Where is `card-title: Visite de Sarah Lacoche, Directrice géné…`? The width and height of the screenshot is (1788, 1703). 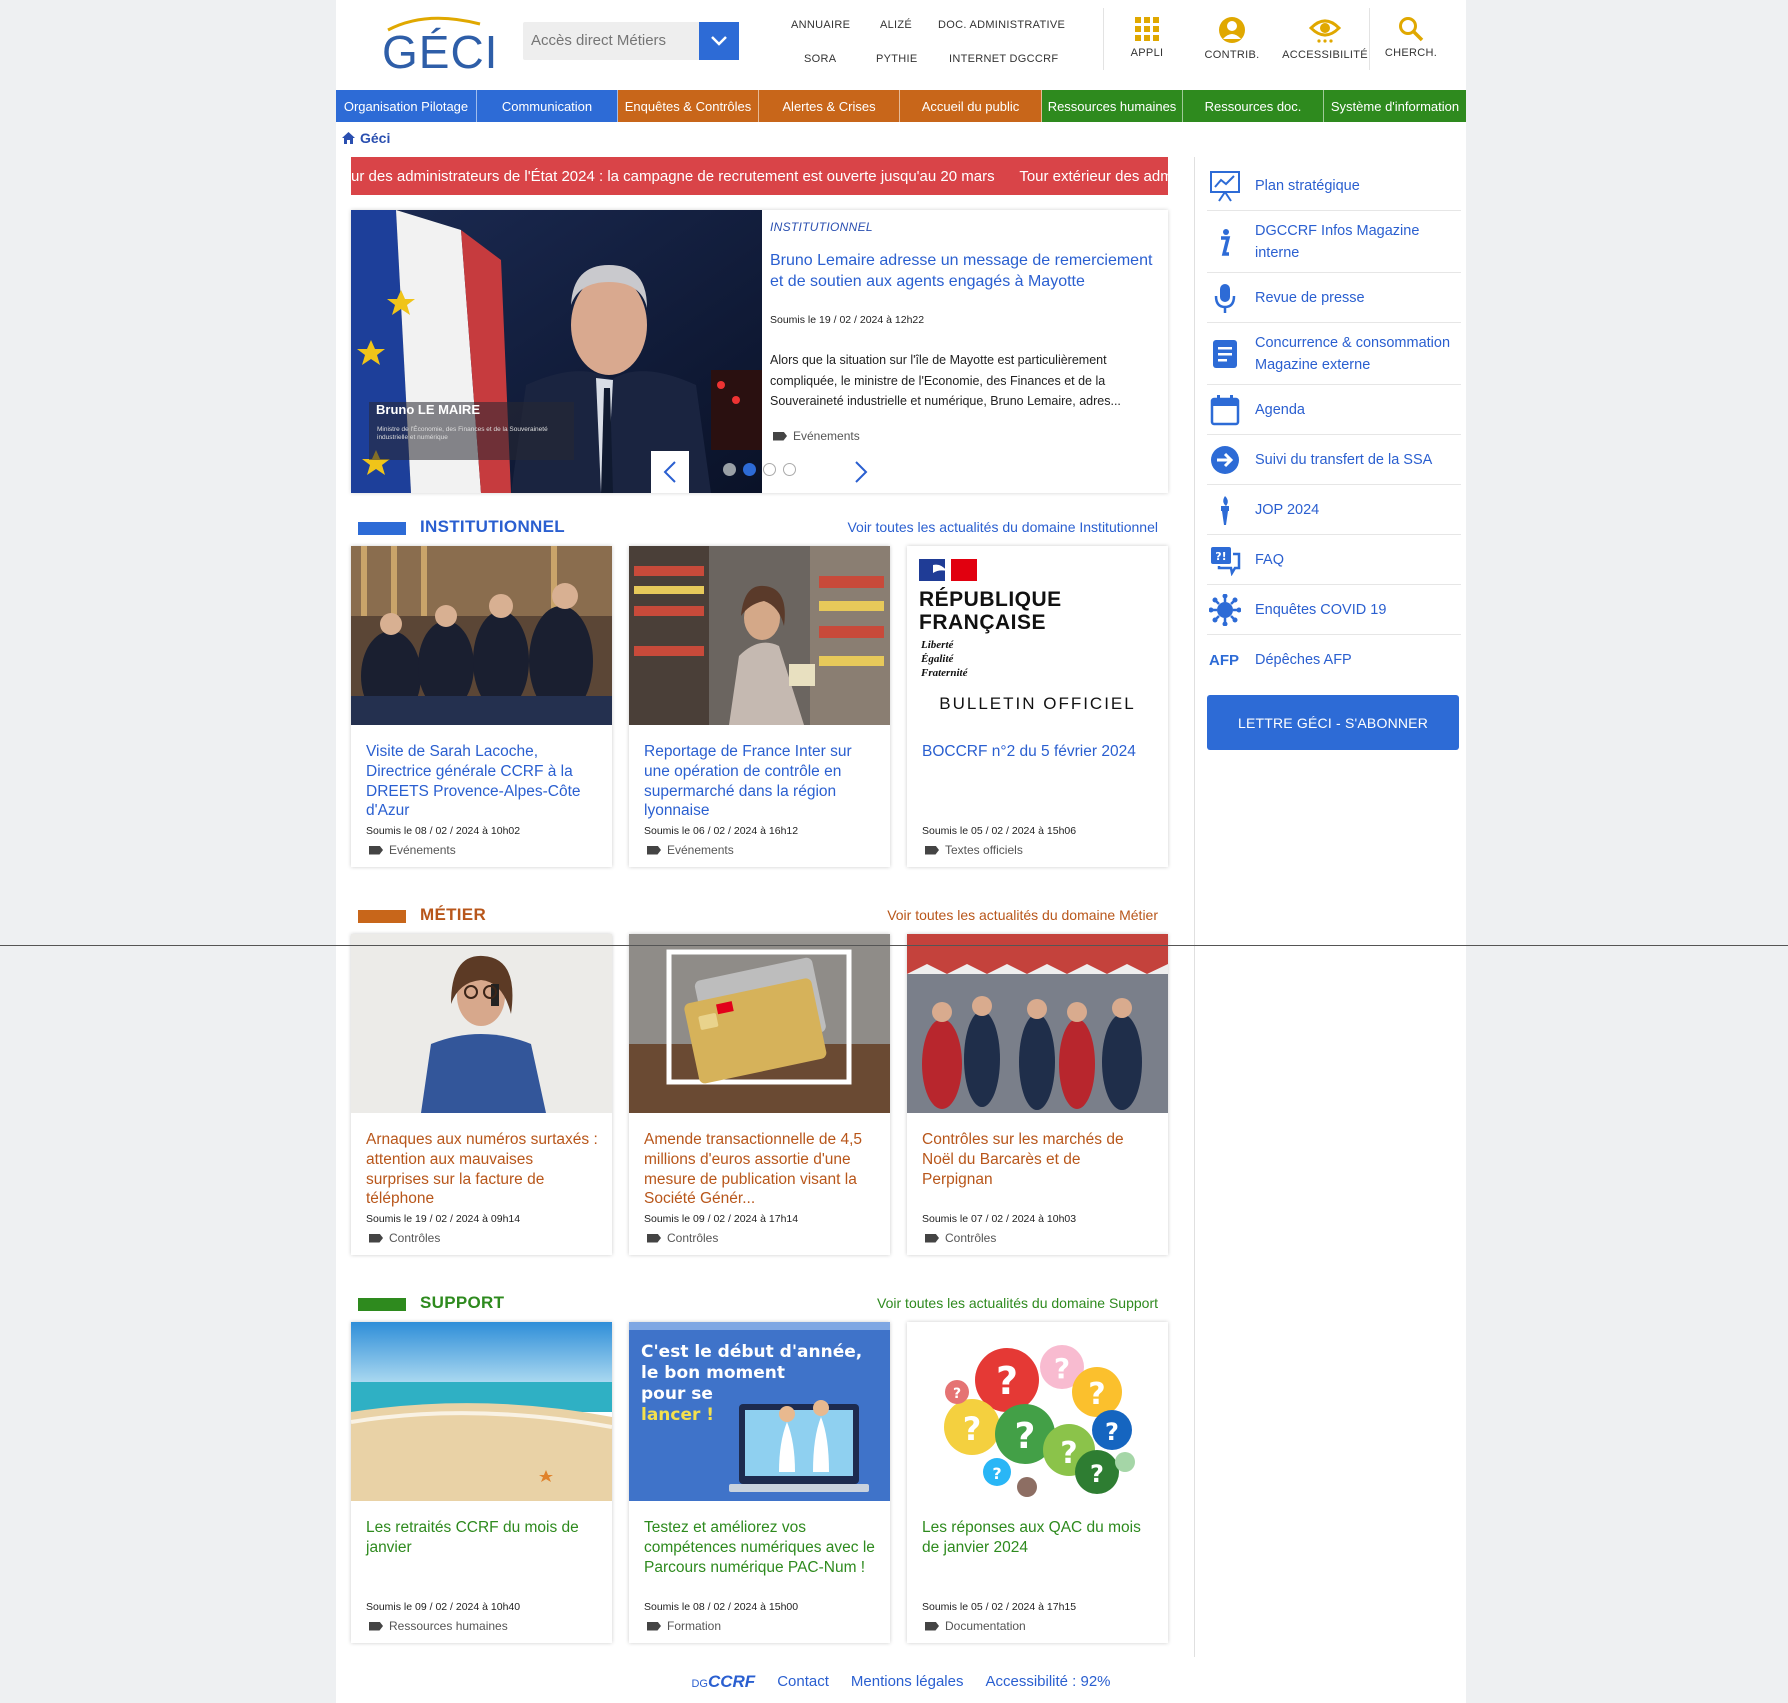
card-title: Visite de Sarah Lacoche, Directrice géné… is located at coordinates (482, 781).